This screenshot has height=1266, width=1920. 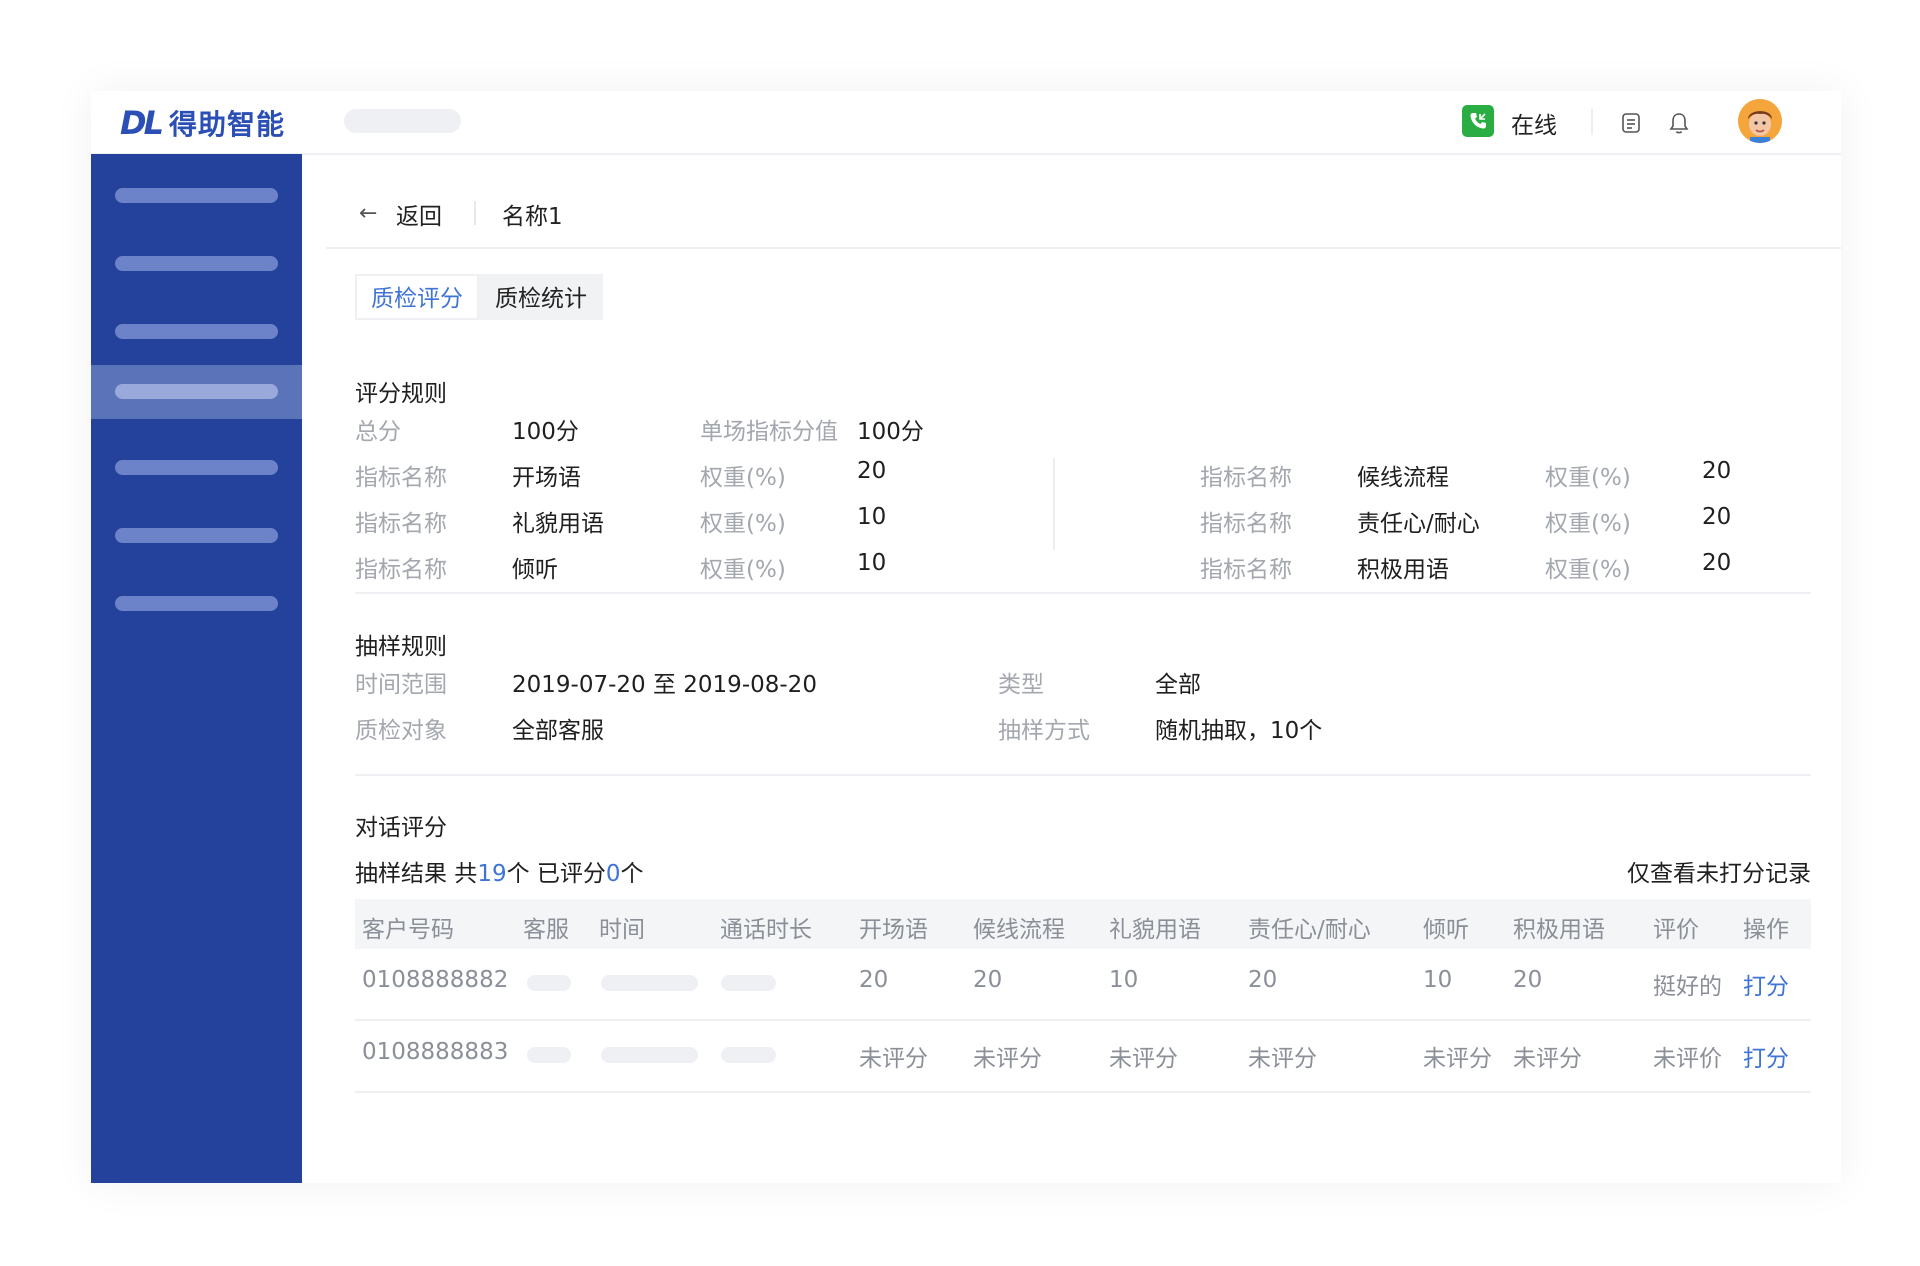 I want to click on total-score-value: 100分, so click(x=545, y=432).